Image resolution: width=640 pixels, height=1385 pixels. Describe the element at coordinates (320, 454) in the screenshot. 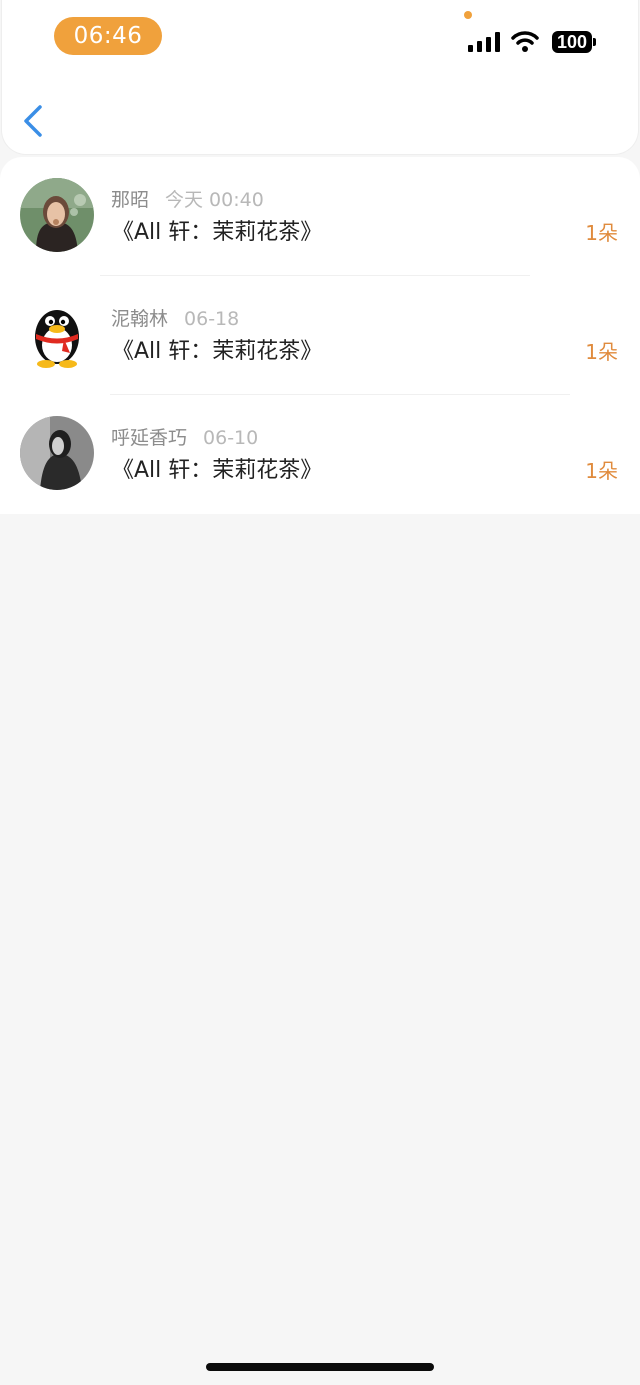

I see `list-item: 呼延香巧 06-10 《All 轩：茉莉花茶》 1朵` at that location.